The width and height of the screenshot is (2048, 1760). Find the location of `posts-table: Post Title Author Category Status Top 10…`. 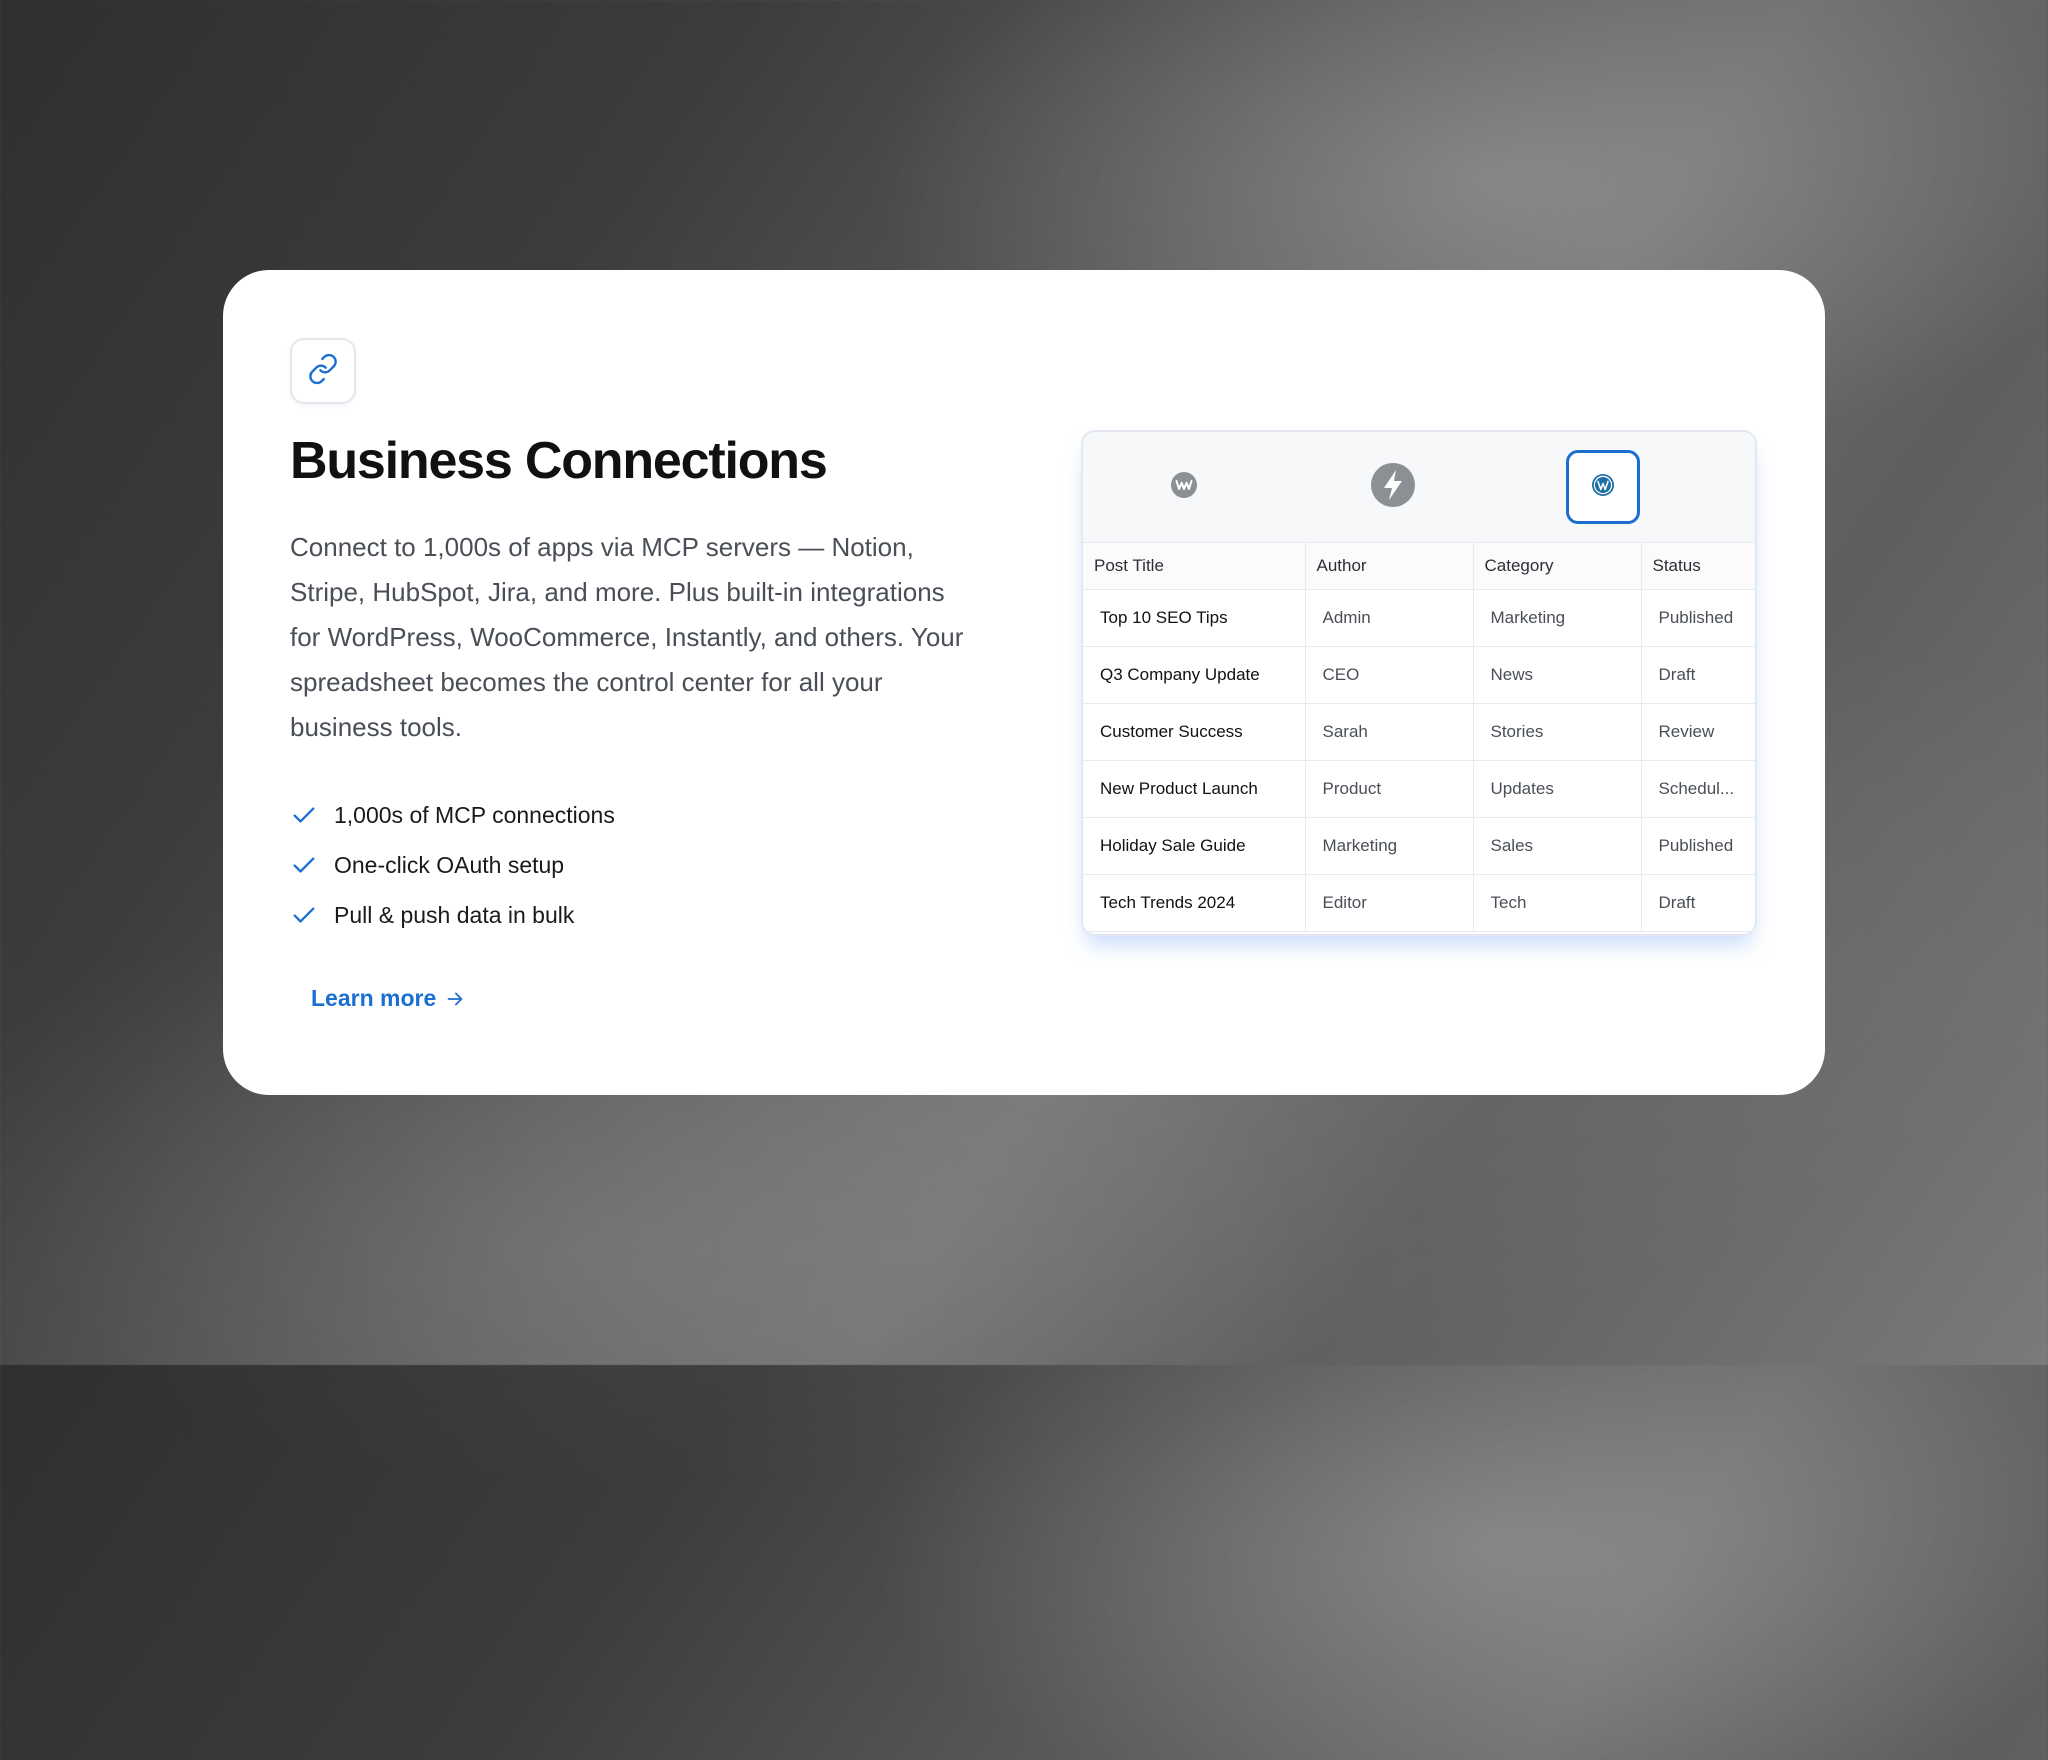

posts-table: Post Title Author Category Status Top 10… is located at coordinates (1419, 737).